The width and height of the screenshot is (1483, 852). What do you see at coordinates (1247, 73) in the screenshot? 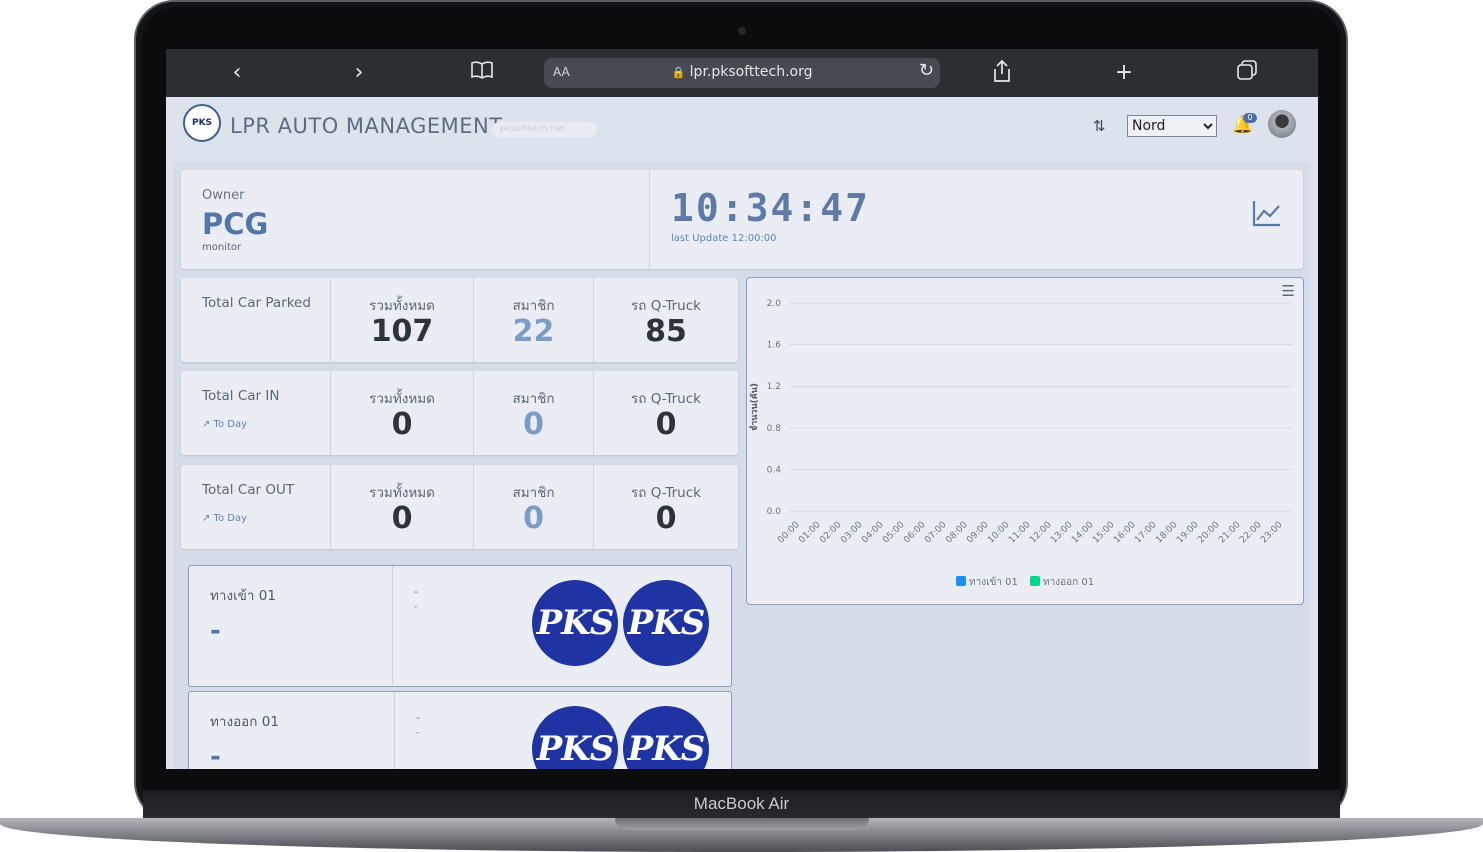
I see `tabs-icon` at bounding box center [1247, 73].